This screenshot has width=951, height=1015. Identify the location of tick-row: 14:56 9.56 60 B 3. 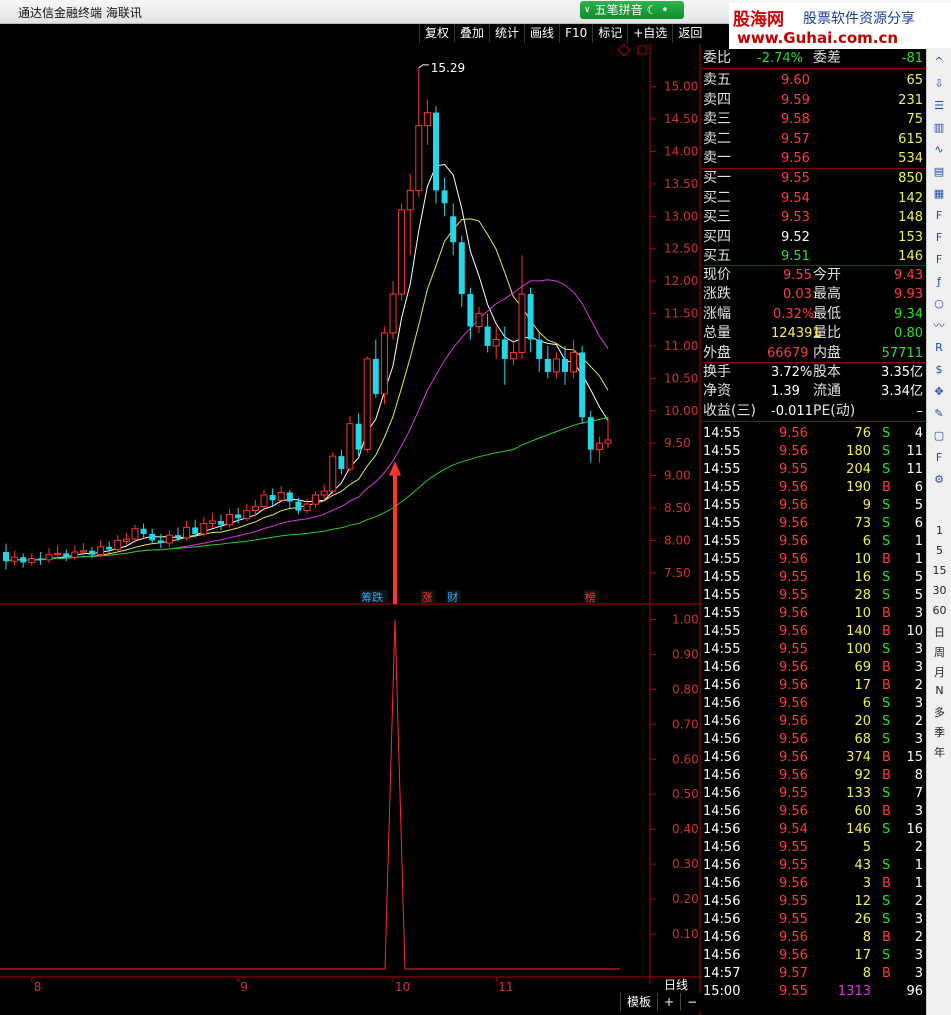
(813, 811).